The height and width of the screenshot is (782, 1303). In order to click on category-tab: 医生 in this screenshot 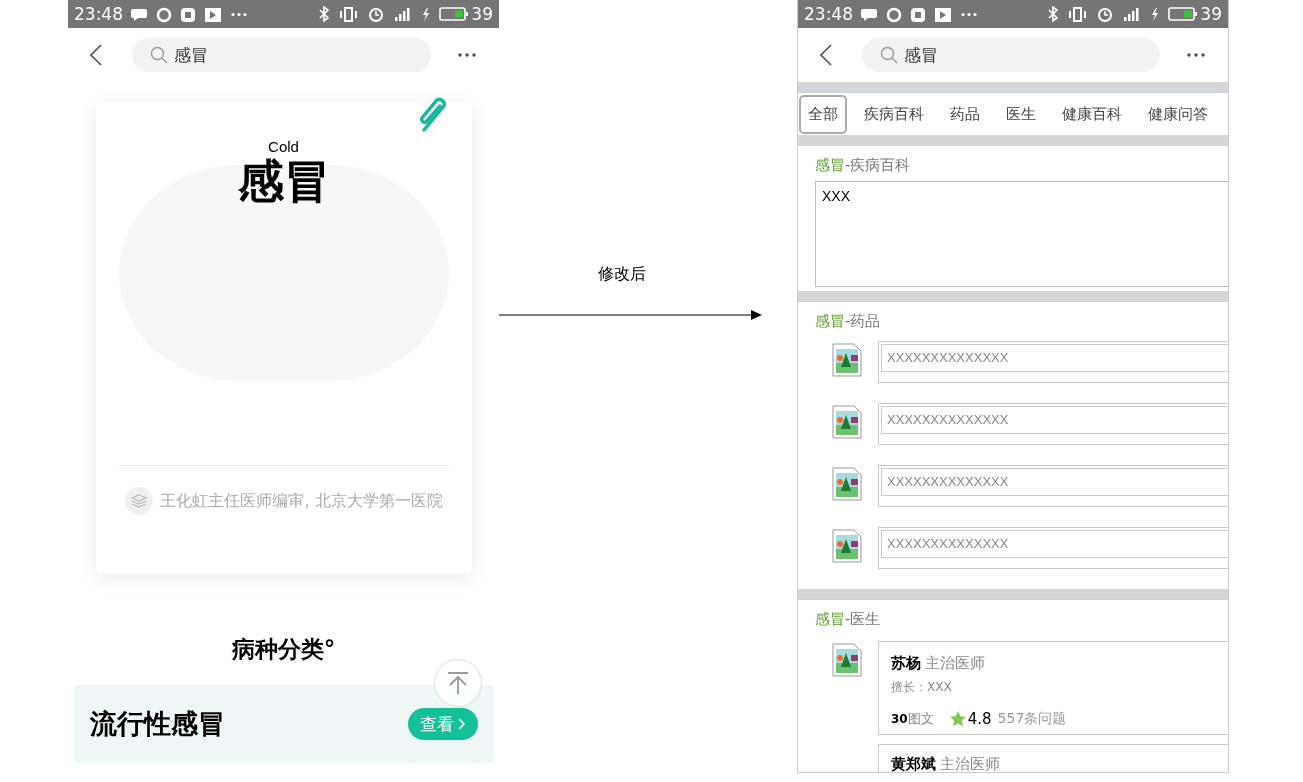, I will do `click(1021, 114)`.